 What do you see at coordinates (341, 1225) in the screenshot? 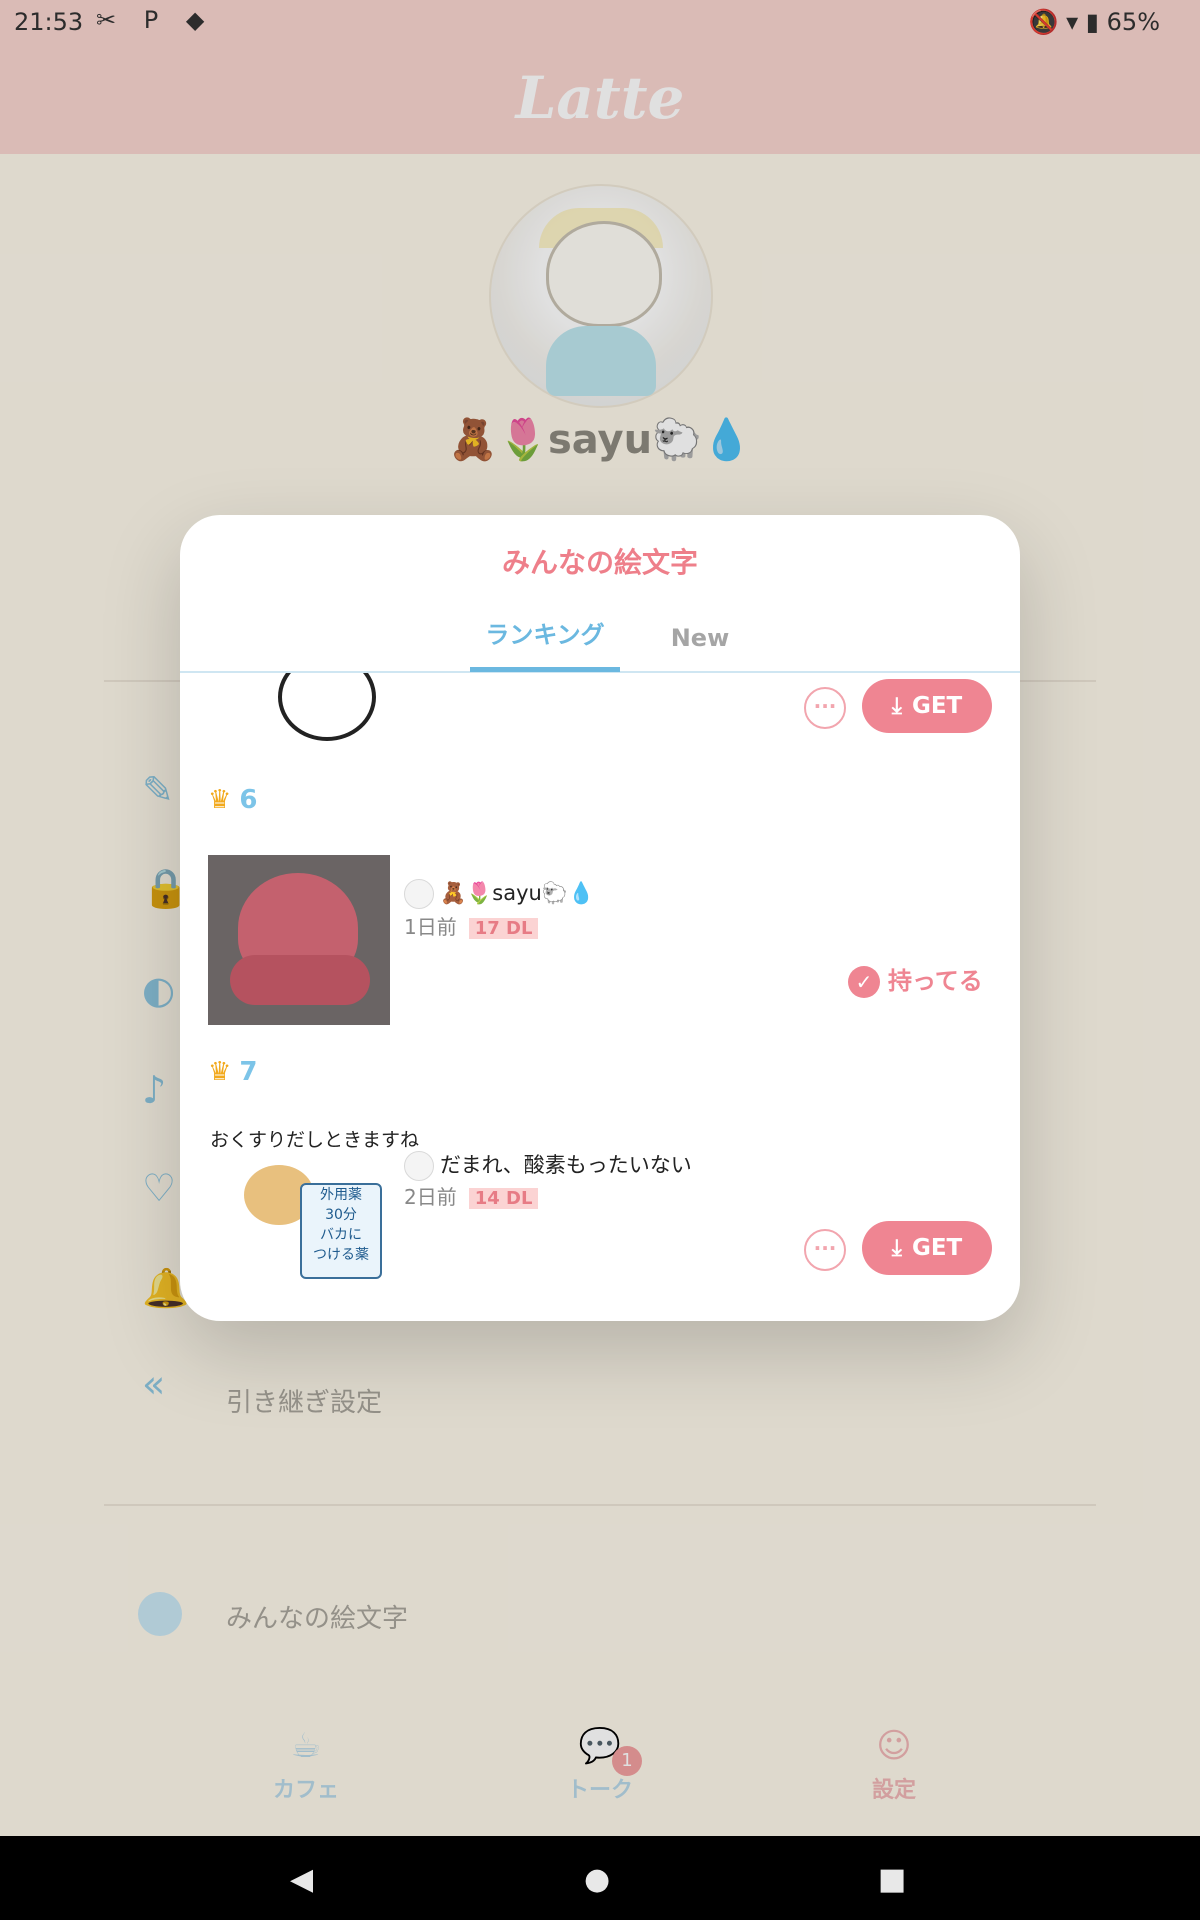
I see `otter-board-text: 外用薬 30分 バカに つける薬` at bounding box center [341, 1225].